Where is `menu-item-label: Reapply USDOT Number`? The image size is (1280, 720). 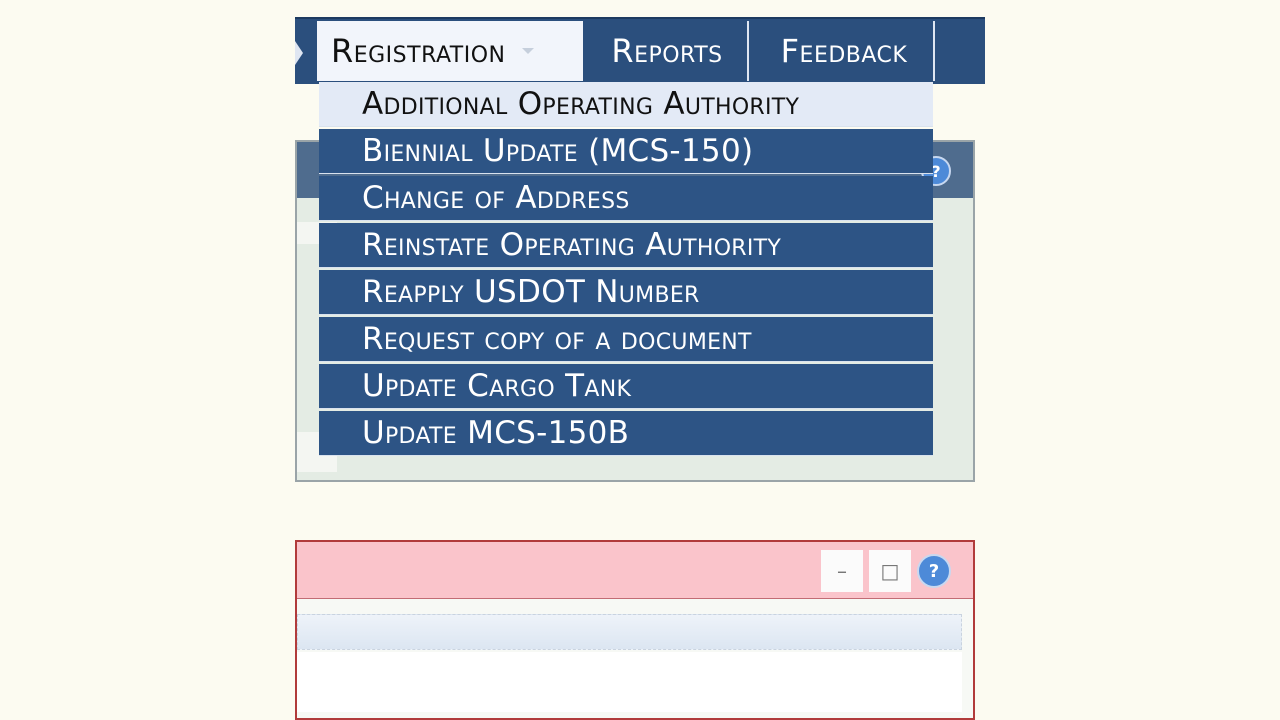 menu-item-label: Reapply USDOT Number is located at coordinates (531, 292).